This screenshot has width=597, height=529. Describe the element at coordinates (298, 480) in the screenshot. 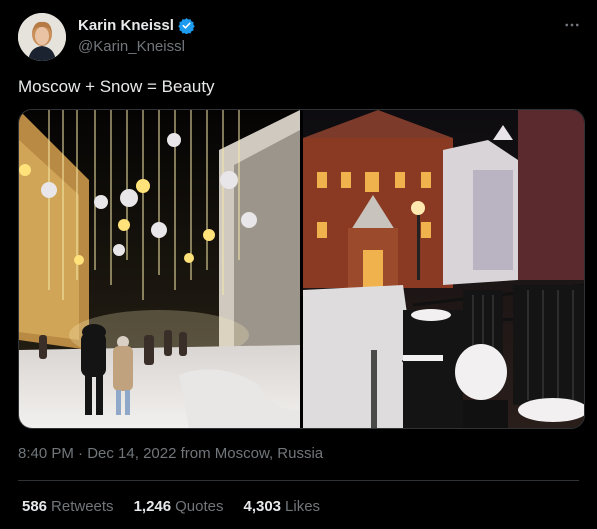

I see `divider` at that location.